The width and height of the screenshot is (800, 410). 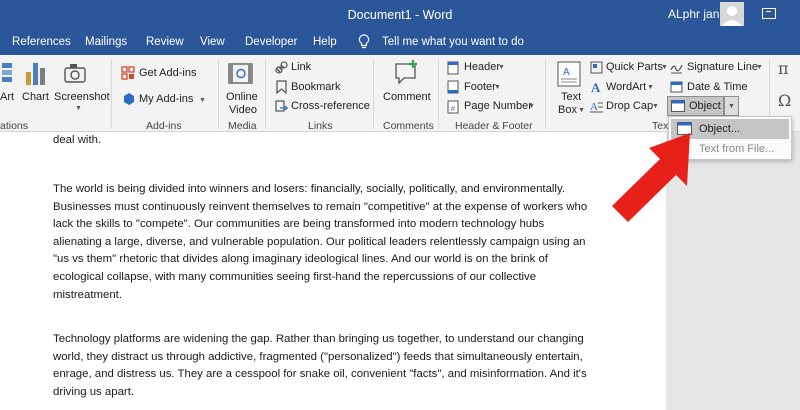 I want to click on wordart-button: WordArt, so click(x=626, y=87).